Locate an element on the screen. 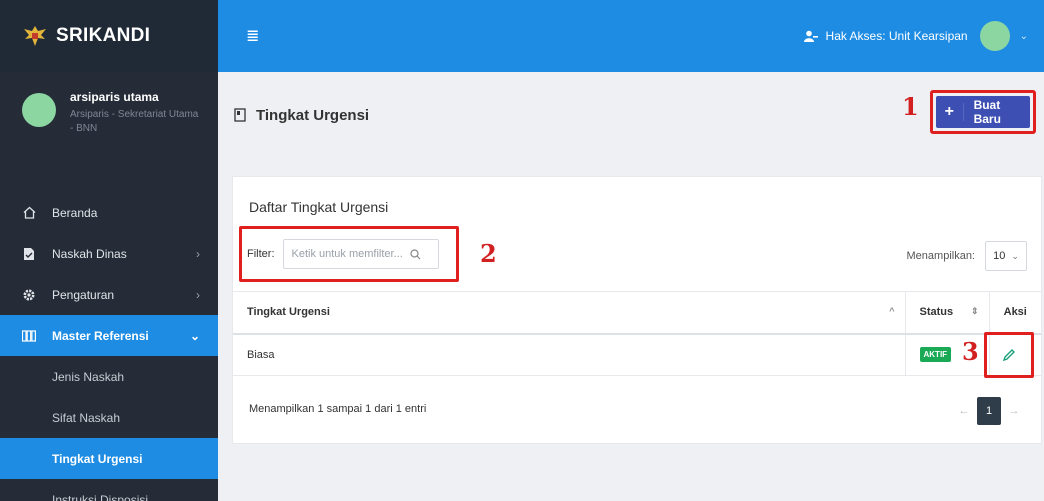 The image size is (1044, 501). brand-name: SRIKANDI is located at coordinates (103, 35).